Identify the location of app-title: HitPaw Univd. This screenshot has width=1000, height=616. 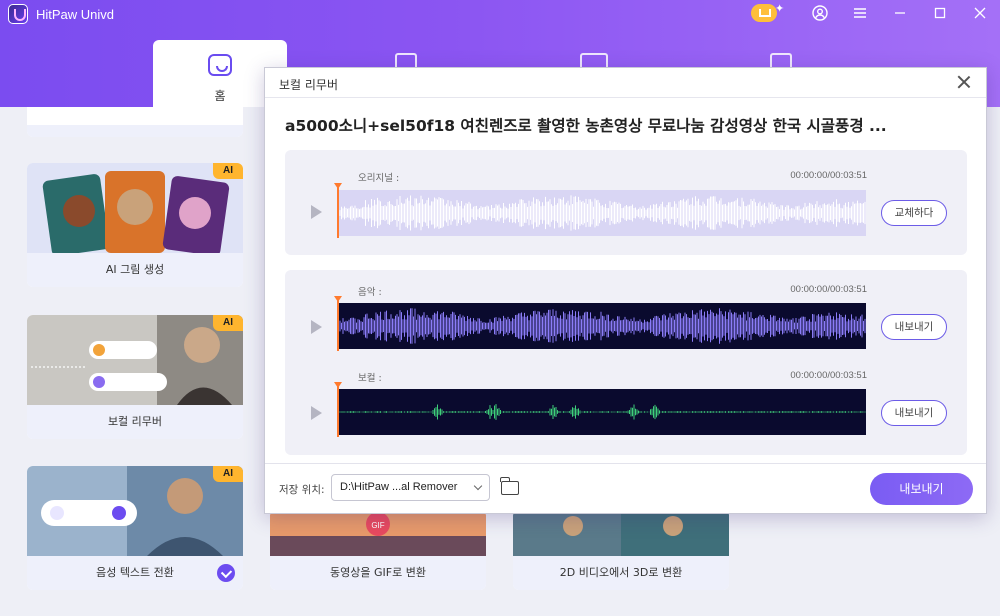
(75, 14).